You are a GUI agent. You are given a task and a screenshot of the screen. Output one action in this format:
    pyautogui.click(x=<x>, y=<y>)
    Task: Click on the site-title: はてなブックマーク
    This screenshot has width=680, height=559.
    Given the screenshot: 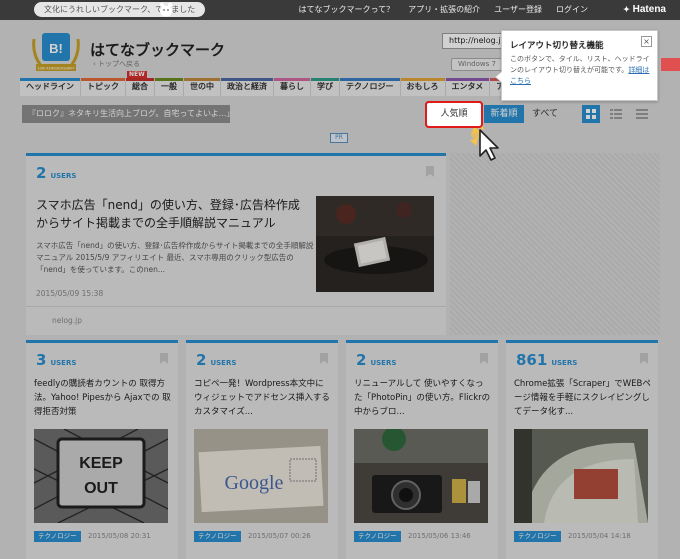 What is the action you would take?
    pyautogui.click(x=157, y=49)
    